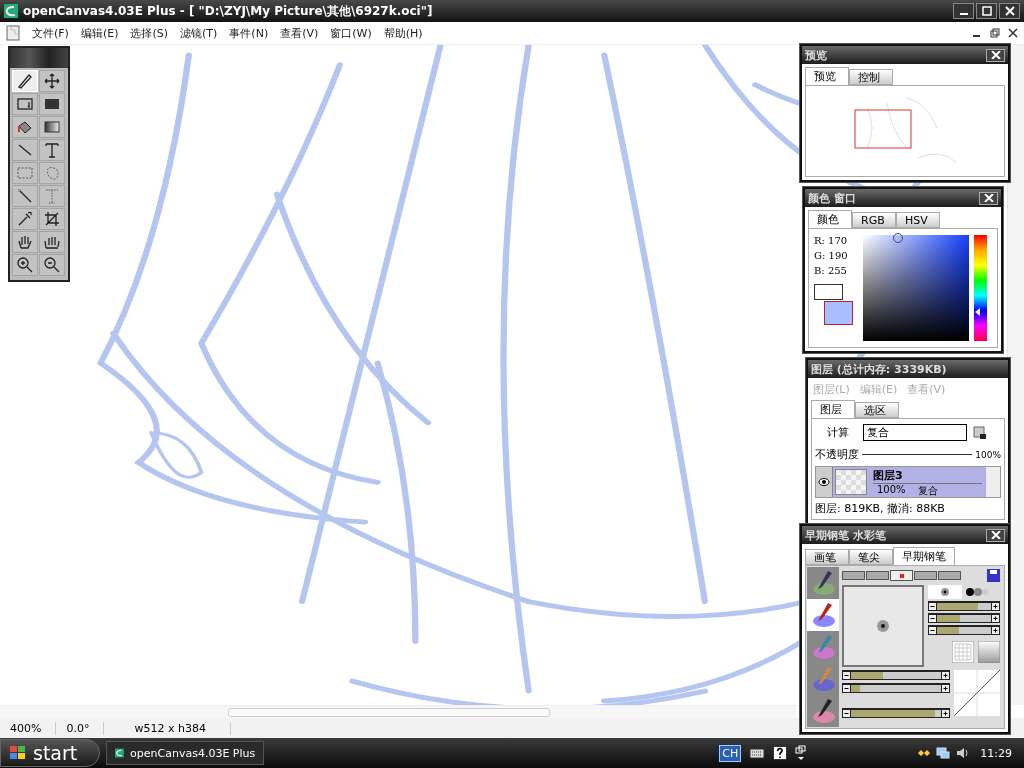 The image size is (1024, 768). What do you see at coordinates (403, 33) in the screenshot?
I see `menu-item: 帮助(H)` at bounding box center [403, 33].